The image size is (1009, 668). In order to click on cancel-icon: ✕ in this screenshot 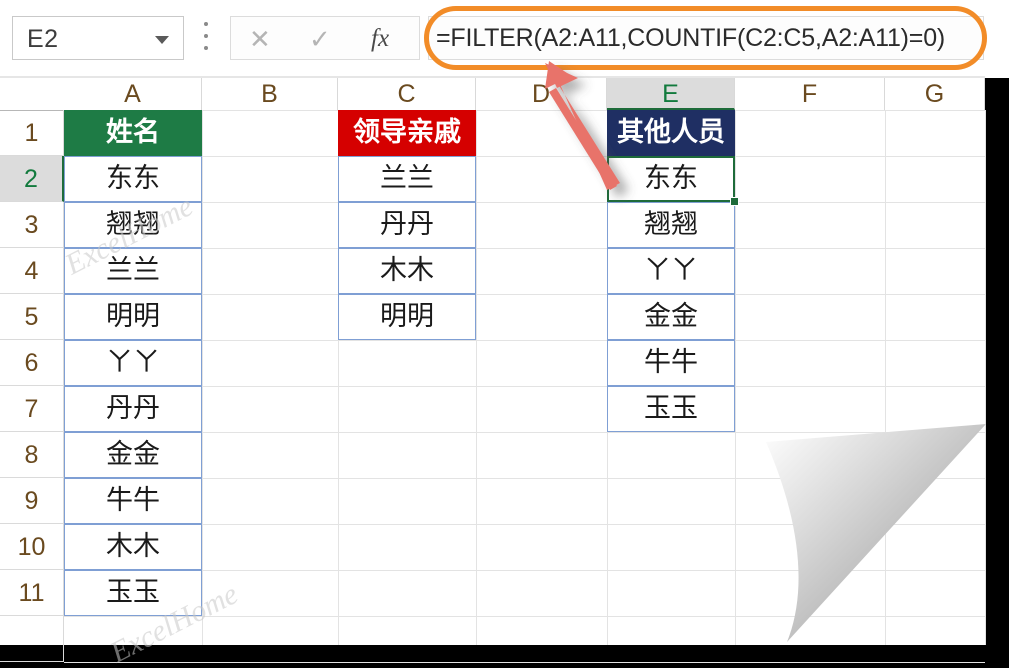, I will do `click(260, 39)`.